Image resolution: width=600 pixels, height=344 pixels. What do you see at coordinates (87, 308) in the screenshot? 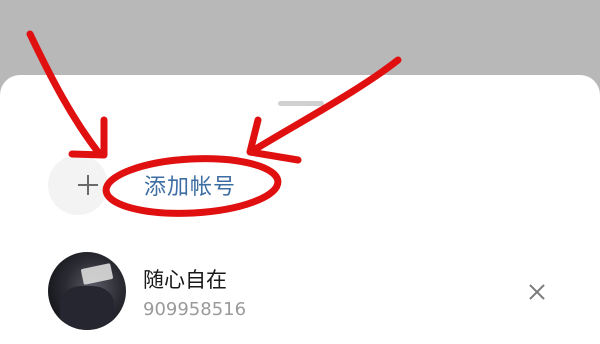
I see `avatar-figure` at bounding box center [87, 308].